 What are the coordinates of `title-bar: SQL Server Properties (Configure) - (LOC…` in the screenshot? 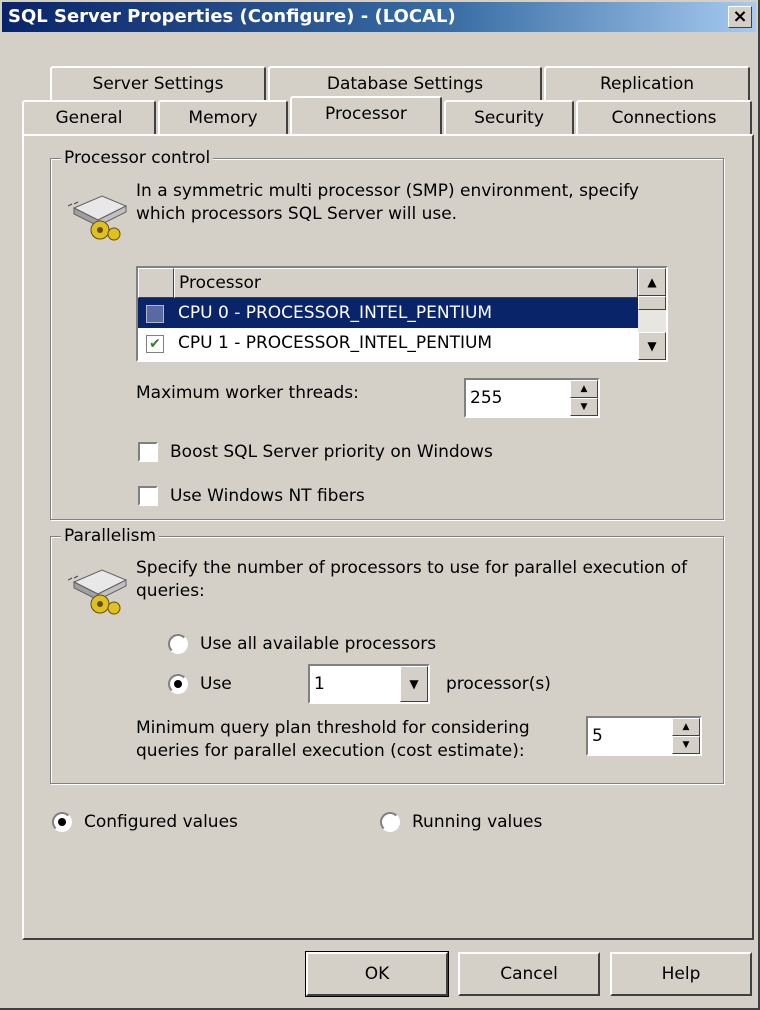 It's located at (379, 17).